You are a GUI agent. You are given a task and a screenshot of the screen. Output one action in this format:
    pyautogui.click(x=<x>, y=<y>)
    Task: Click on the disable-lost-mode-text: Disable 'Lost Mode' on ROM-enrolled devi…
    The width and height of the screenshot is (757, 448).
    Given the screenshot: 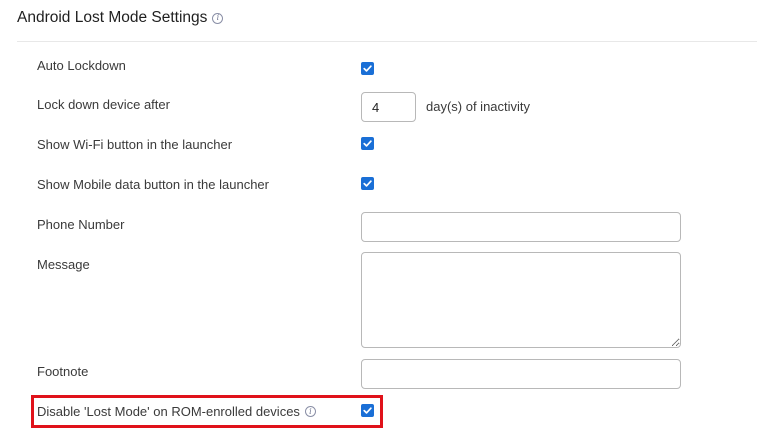 What is the action you would take?
    pyautogui.click(x=168, y=411)
    